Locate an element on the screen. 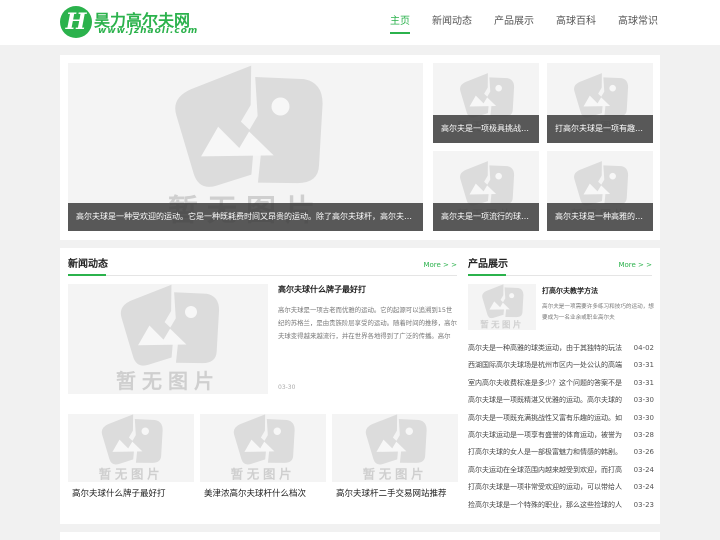 Image resolution: width=720 pixels, height=540 pixels. news-lead-title: 高尔夫球什么牌子最好打 is located at coordinates (322, 289).